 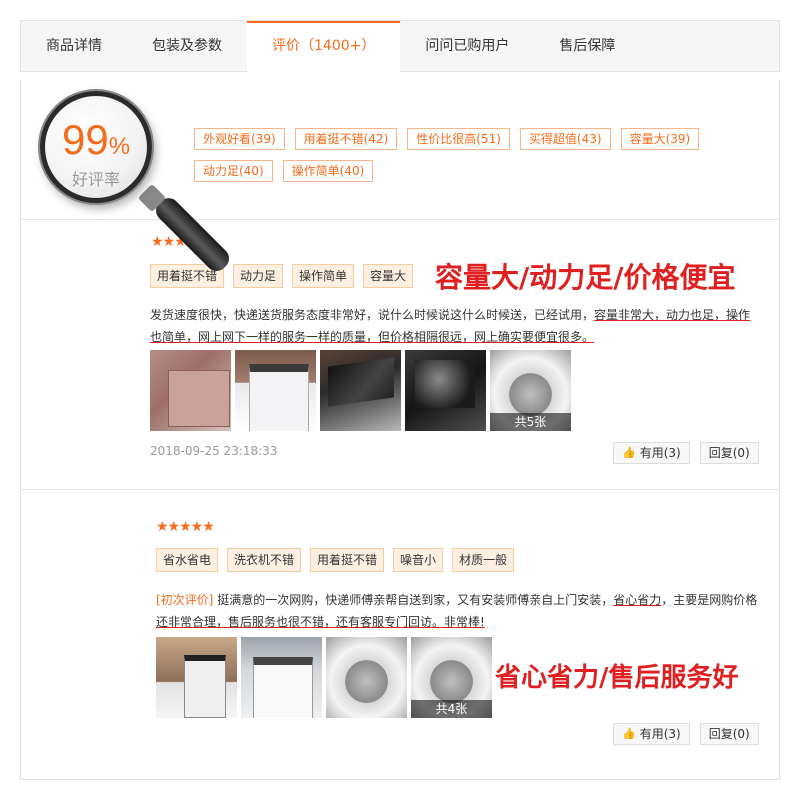 What do you see at coordinates (585, 277) in the screenshot?
I see `callout-annotation: 容量大/动力足/价格便宜` at bounding box center [585, 277].